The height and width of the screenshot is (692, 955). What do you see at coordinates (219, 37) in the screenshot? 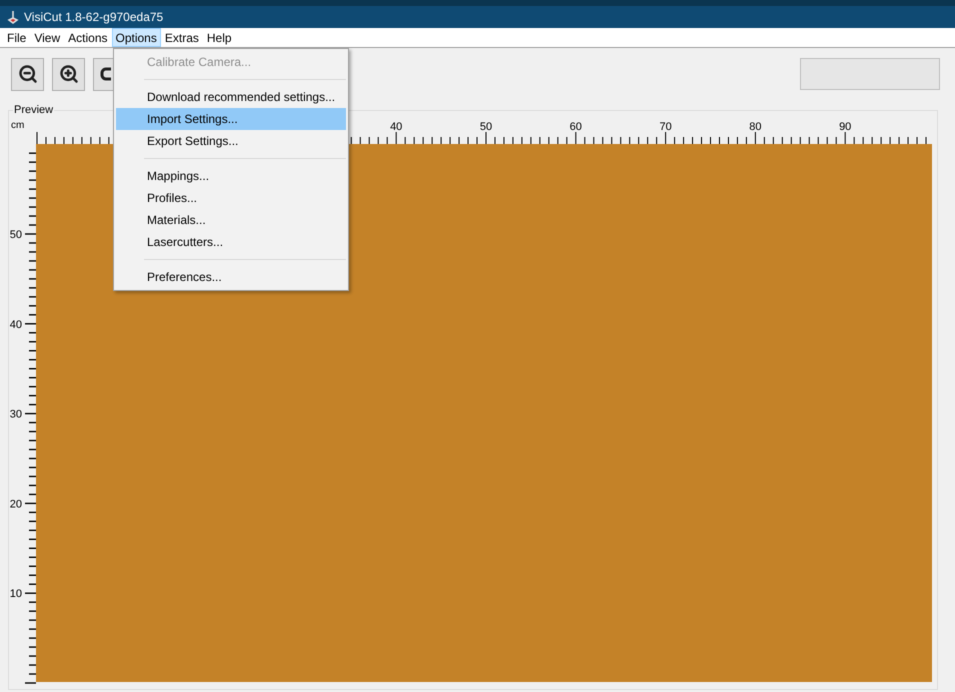
I see `menu-item: Help` at bounding box center [219, 37].